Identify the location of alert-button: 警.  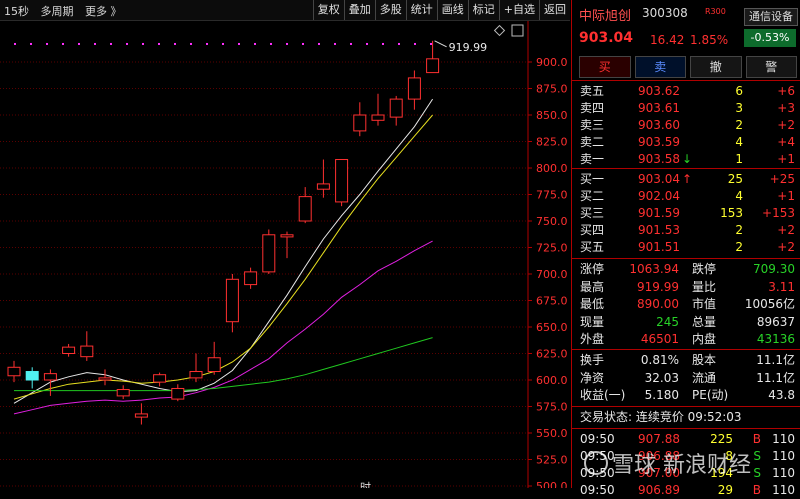
(771, 67).